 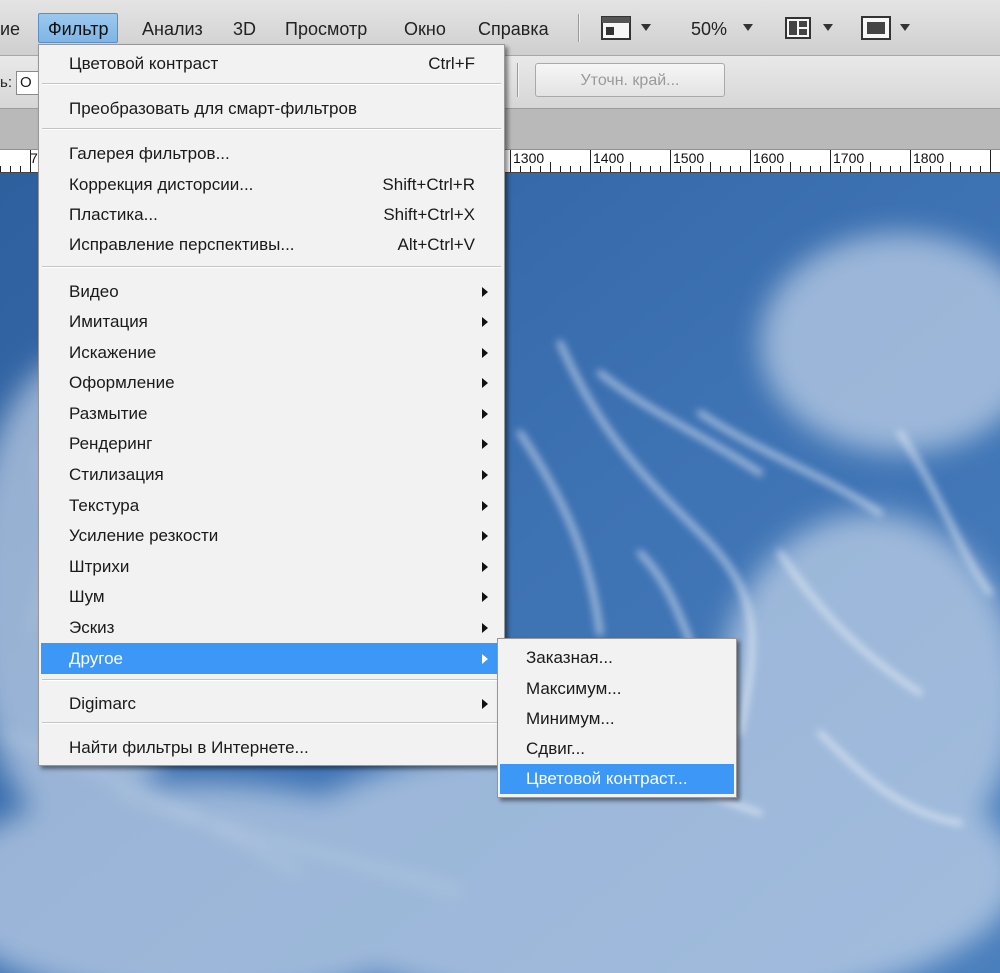 What do you see at coordinates (271, 382) in the screenshot?
I see `menu-item-pixelate: Оформление` at bounding box center [271, 382].